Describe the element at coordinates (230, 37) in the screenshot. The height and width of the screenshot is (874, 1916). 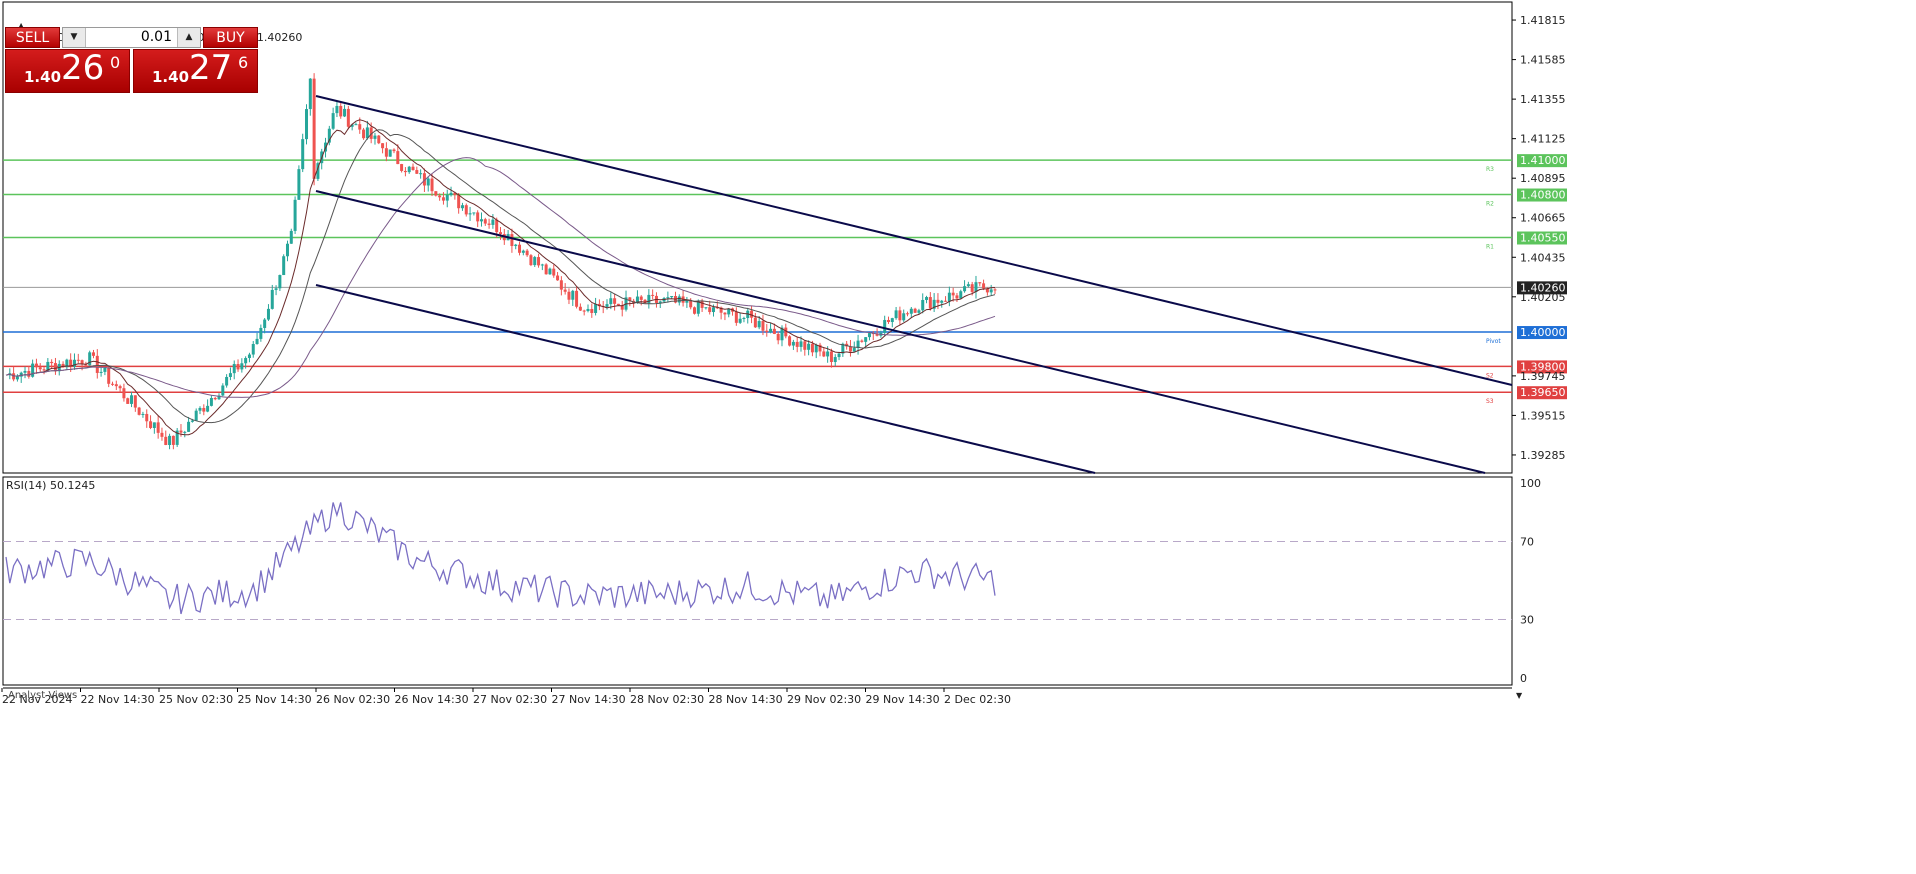
I see `buy-button: BUY` at that location.